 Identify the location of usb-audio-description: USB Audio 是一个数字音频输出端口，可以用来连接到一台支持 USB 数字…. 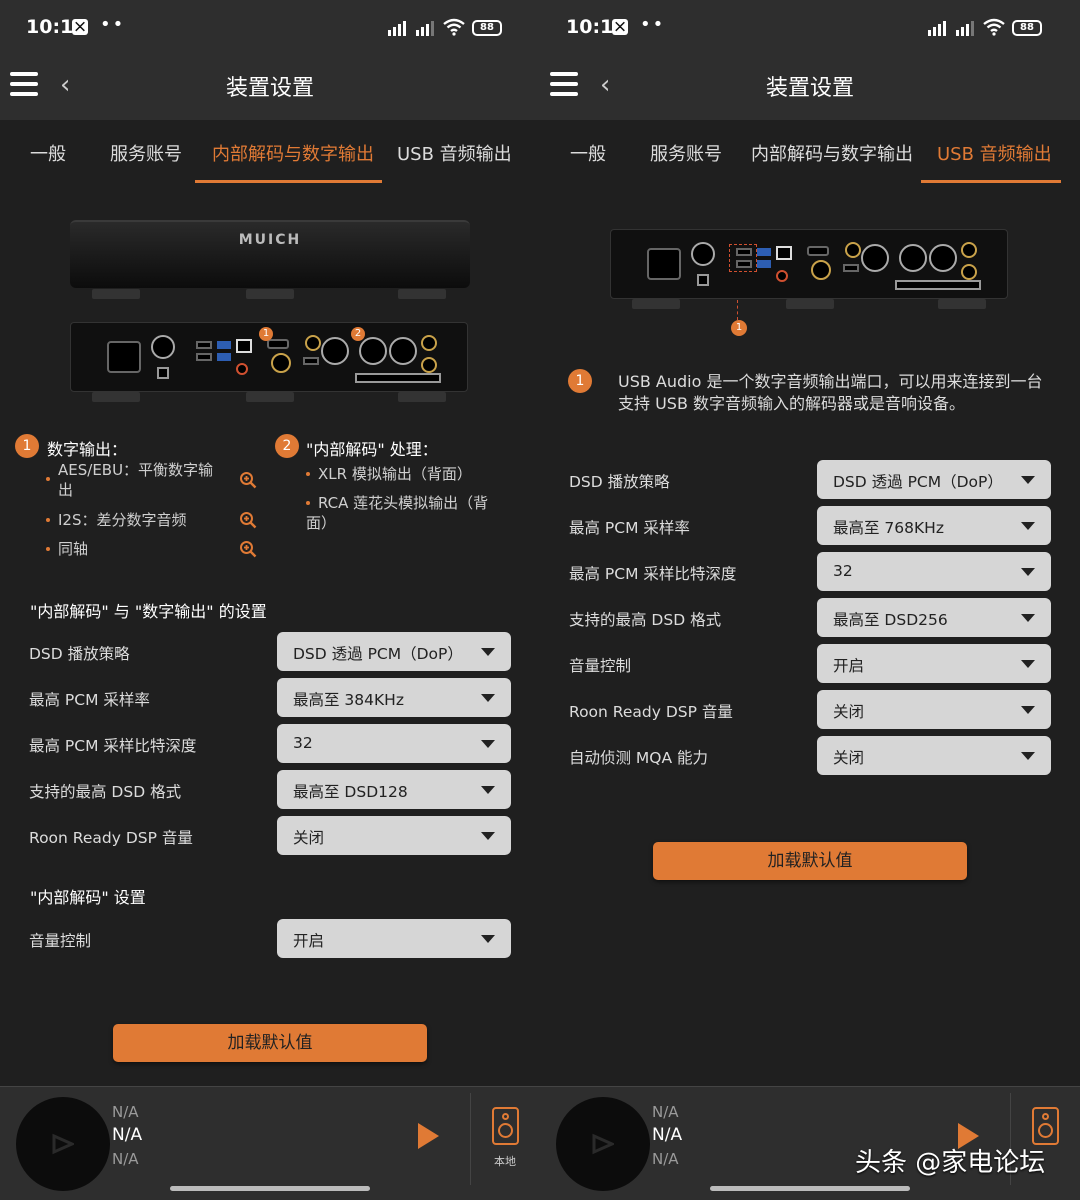
(830, 392).